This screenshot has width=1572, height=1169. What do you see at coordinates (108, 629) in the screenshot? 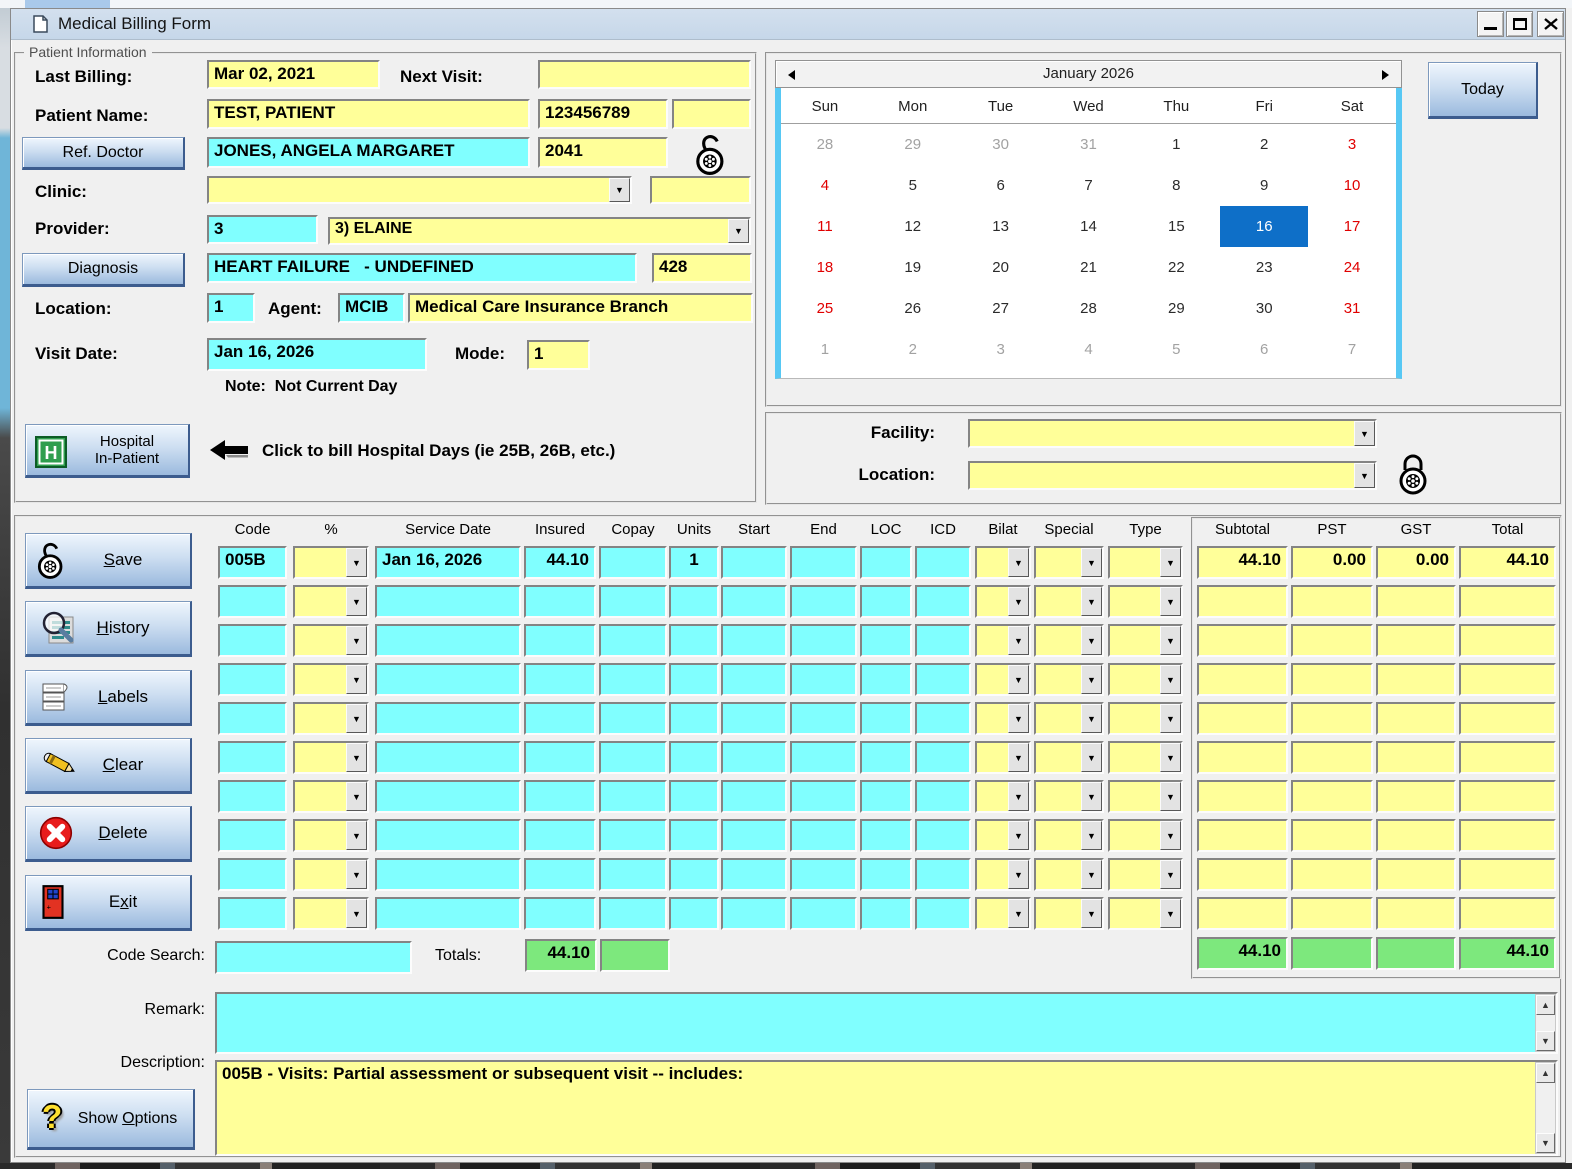
I see `history-button: History` at bounding box center [108, 629].